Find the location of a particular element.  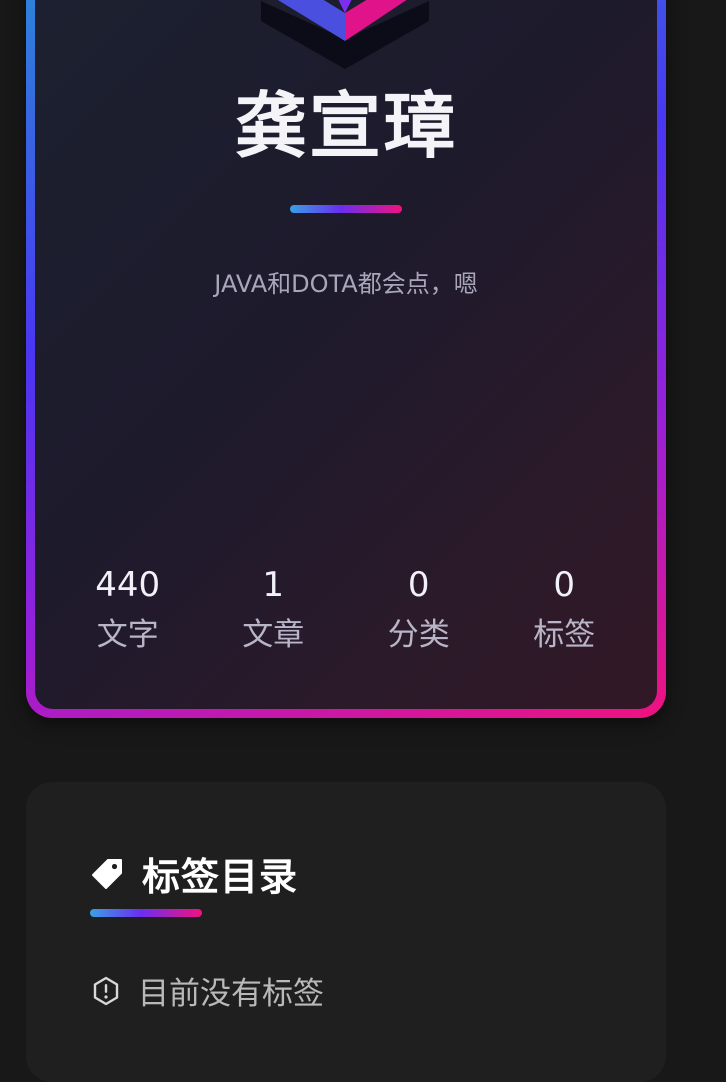

stat-label: 文字 is located at coordinates (127, 635).